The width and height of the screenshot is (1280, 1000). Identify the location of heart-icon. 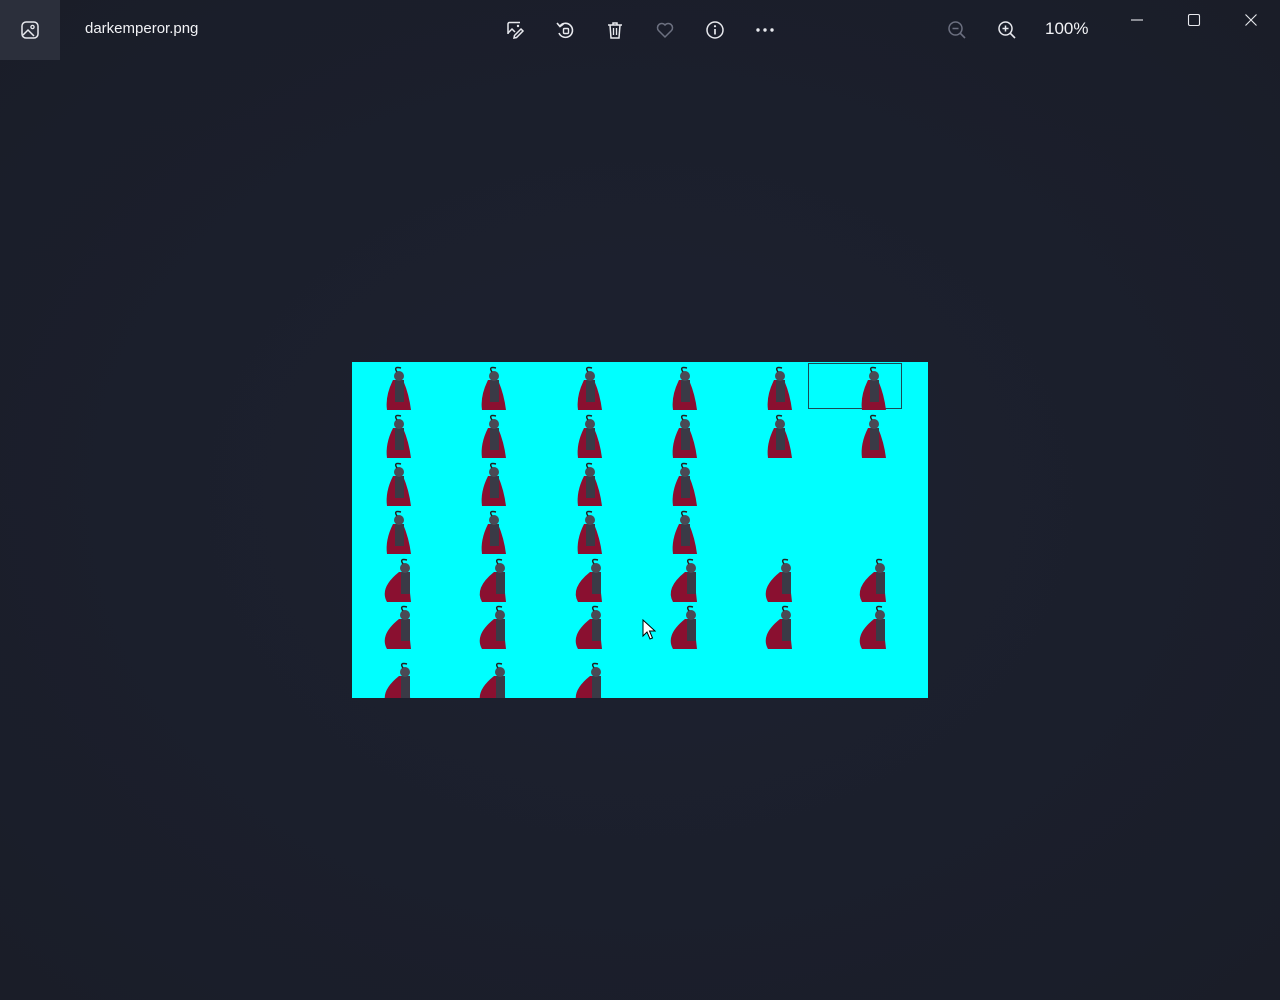
(665, 30).